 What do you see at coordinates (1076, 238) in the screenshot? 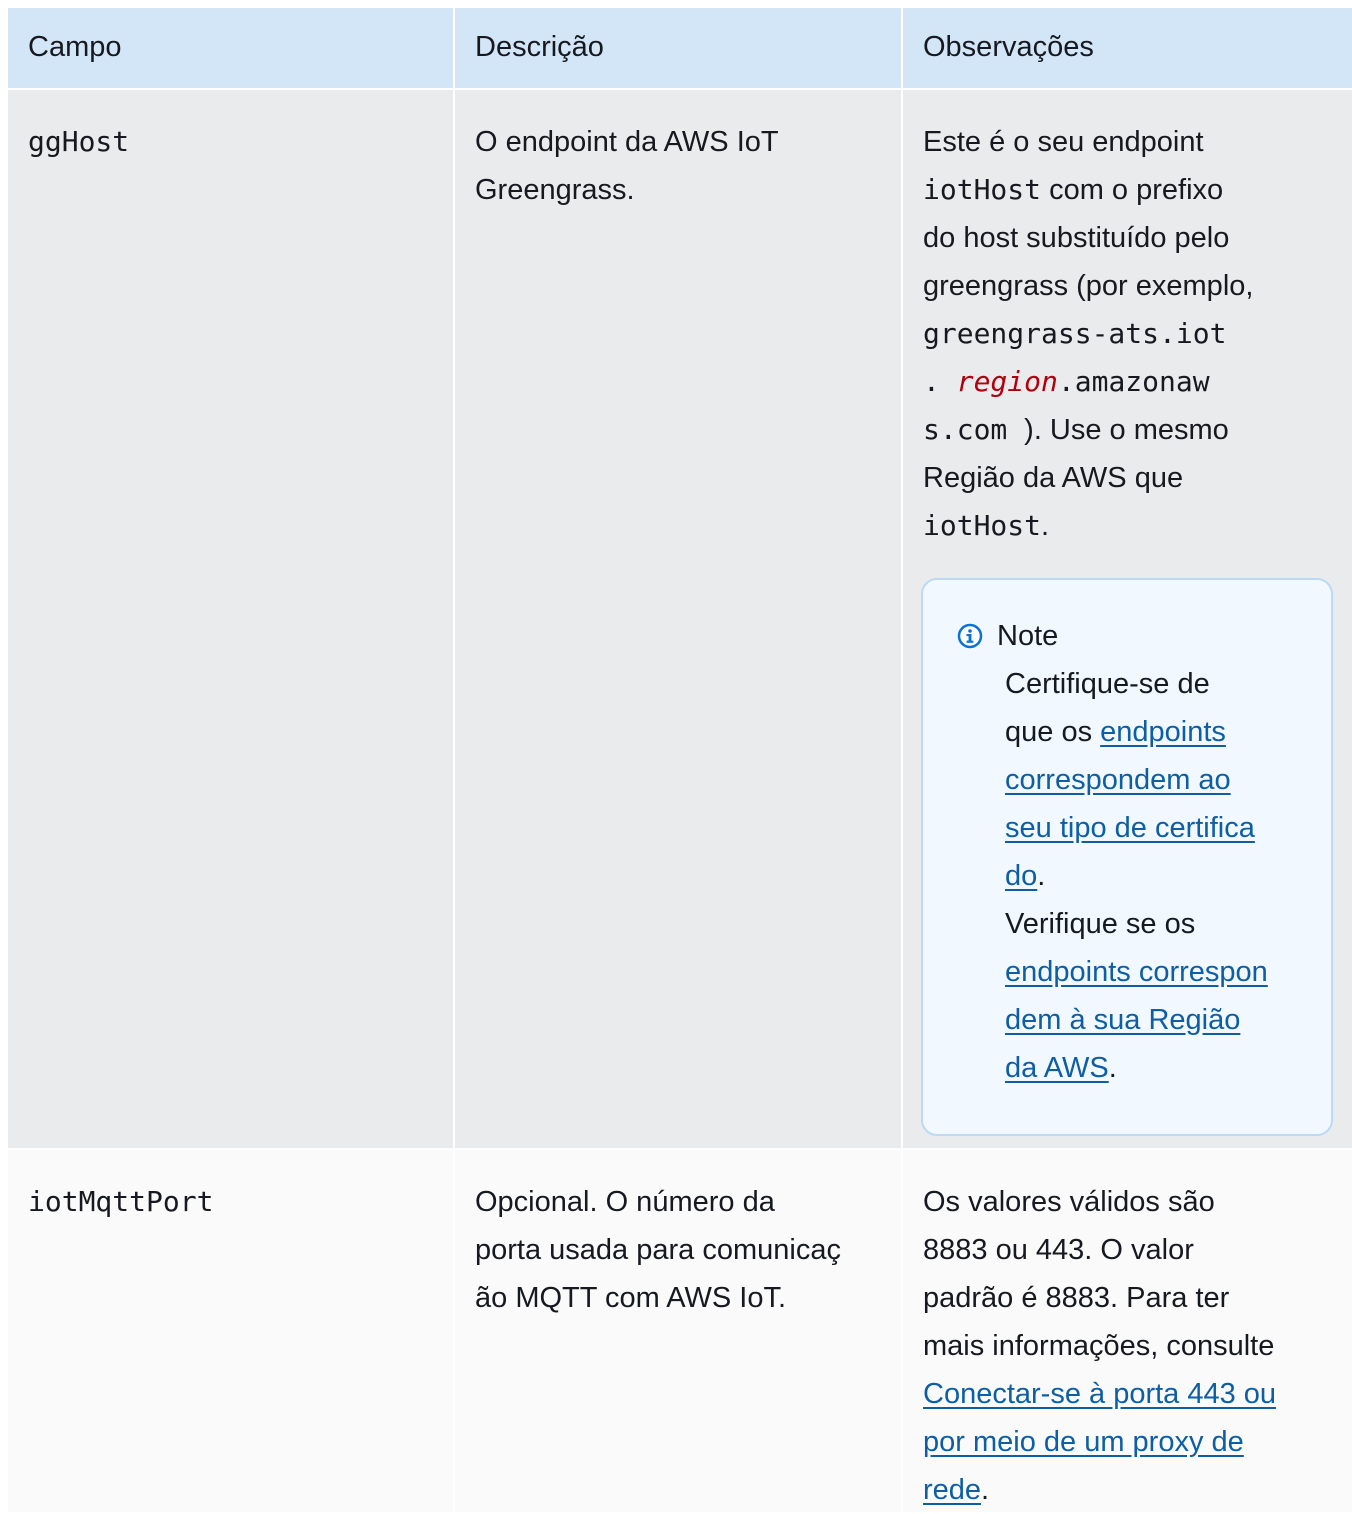
I see `notes-line: do host substituído pelo` at bounding box center [1076, 238].